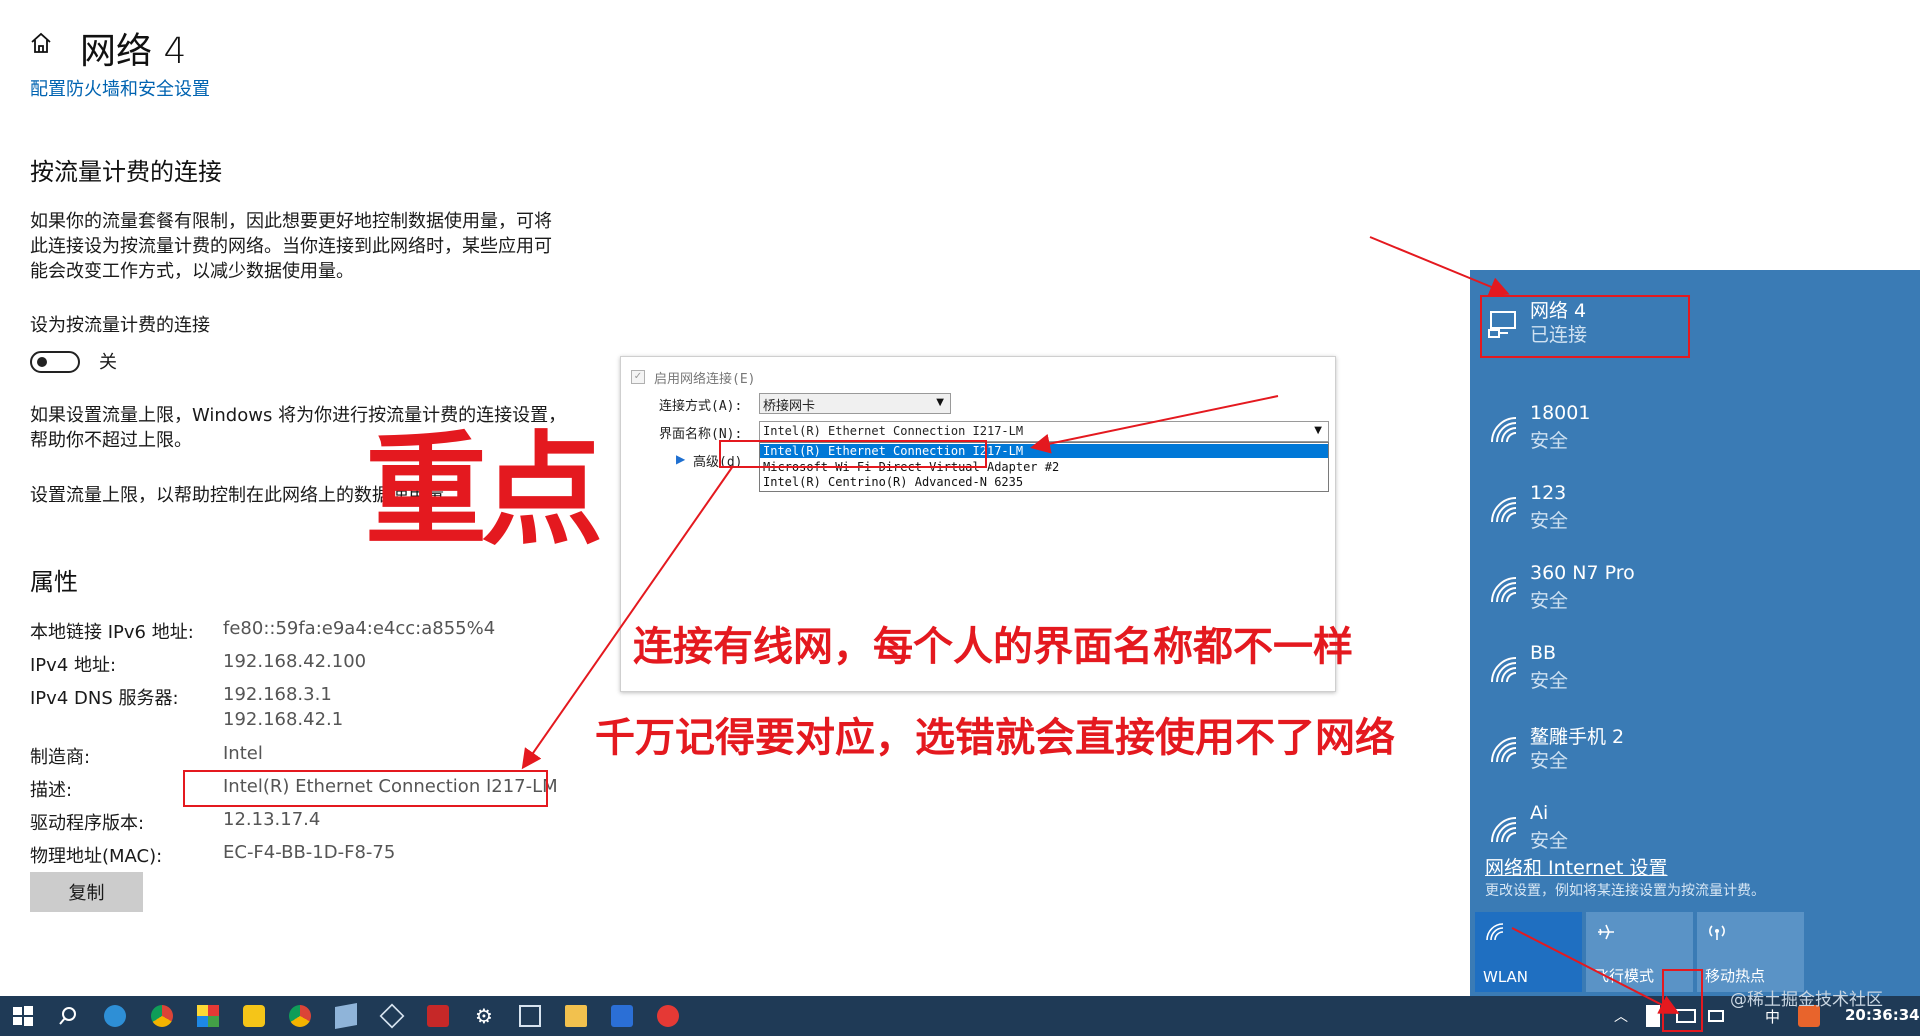 The image size is (1920, 1036). What do you see at coordinates (1439, 266) in the screenshot?
I see `arrow-to-connected` at bounding box center [1439, 266].